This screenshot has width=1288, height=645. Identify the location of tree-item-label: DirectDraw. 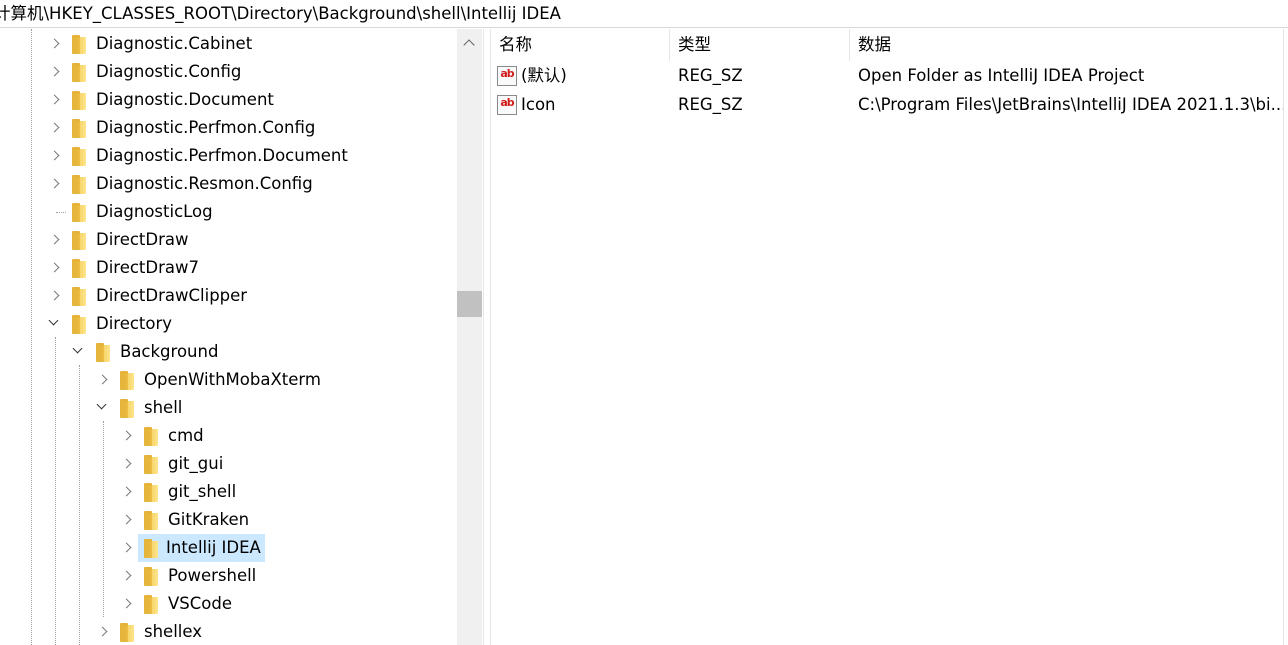
(142, 239).